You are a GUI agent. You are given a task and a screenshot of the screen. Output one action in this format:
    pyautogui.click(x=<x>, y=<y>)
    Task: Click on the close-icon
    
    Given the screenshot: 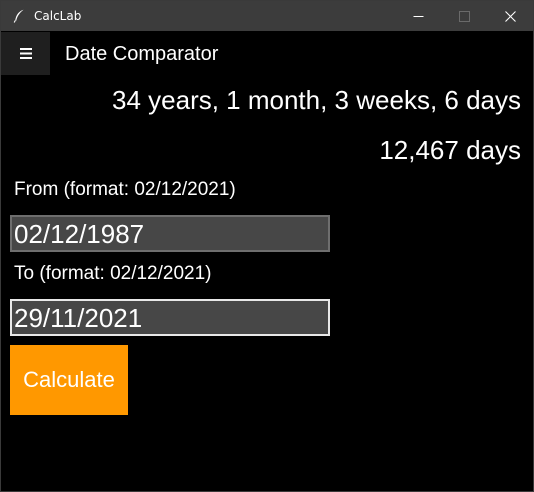 What is the action you would take?
    pyautogui.click(x=510, y=16)
    